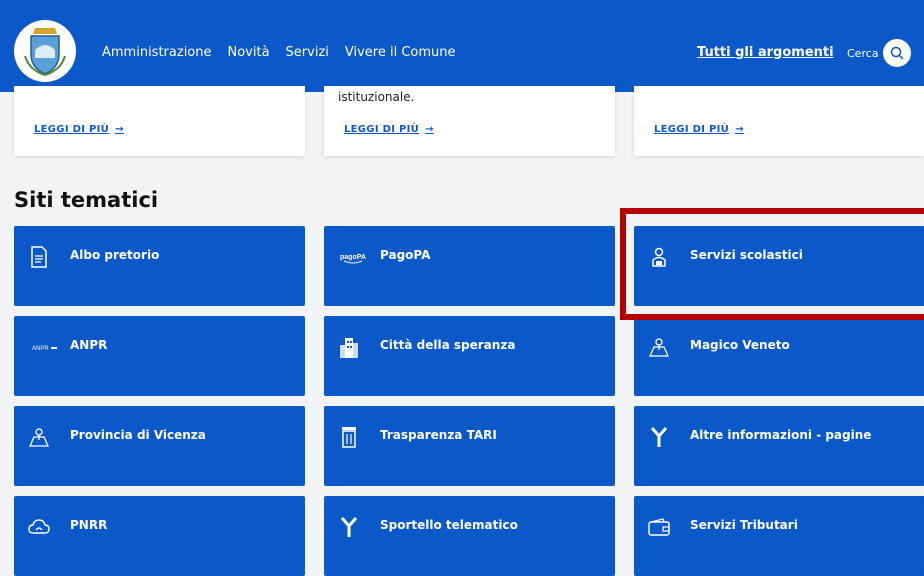 The image size is (924, 576). What do you see at coordinates (349, 347) in the screenshot?
I see `building-icon` at bounding box center [349, 347].